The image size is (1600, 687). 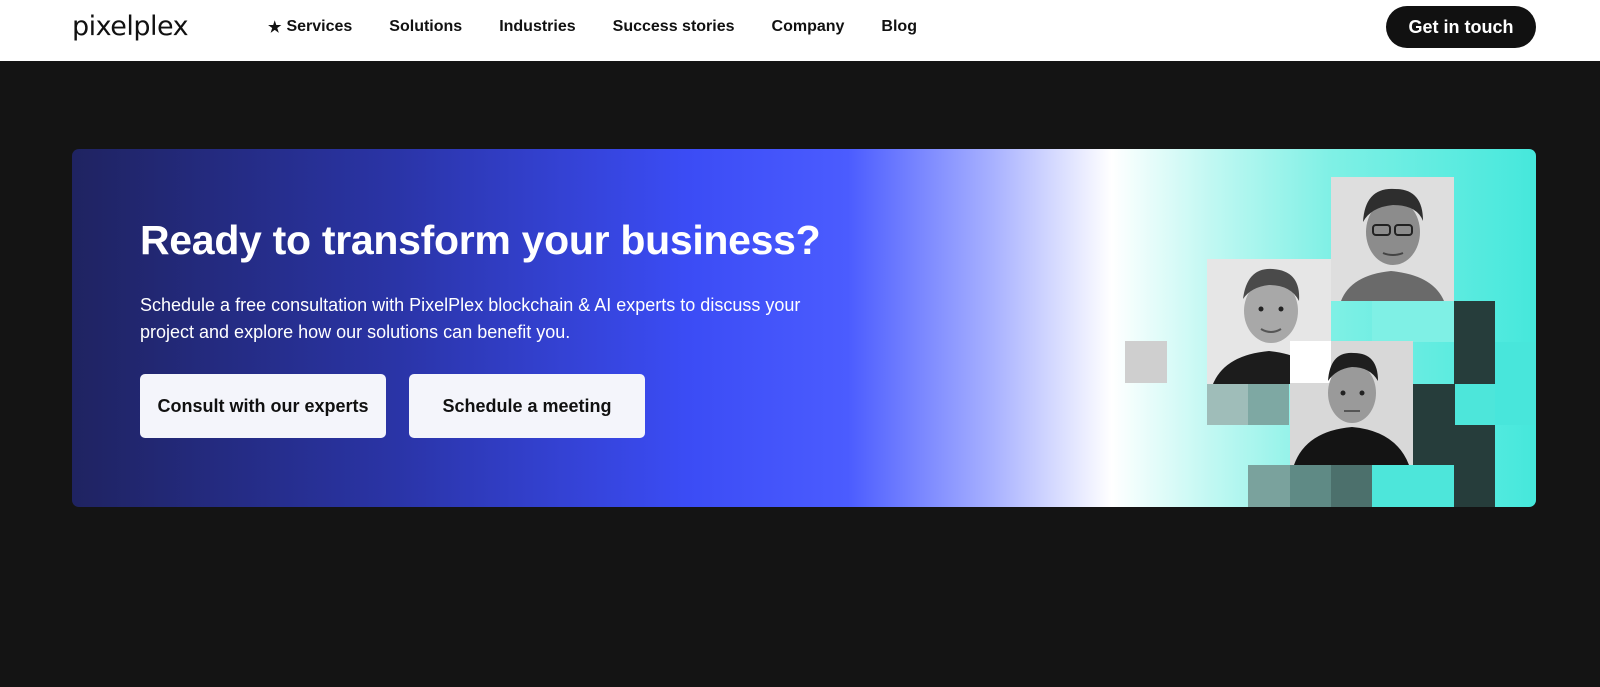 I want to click on nav-success-stories: Success stories, so click(x=674, y=27).